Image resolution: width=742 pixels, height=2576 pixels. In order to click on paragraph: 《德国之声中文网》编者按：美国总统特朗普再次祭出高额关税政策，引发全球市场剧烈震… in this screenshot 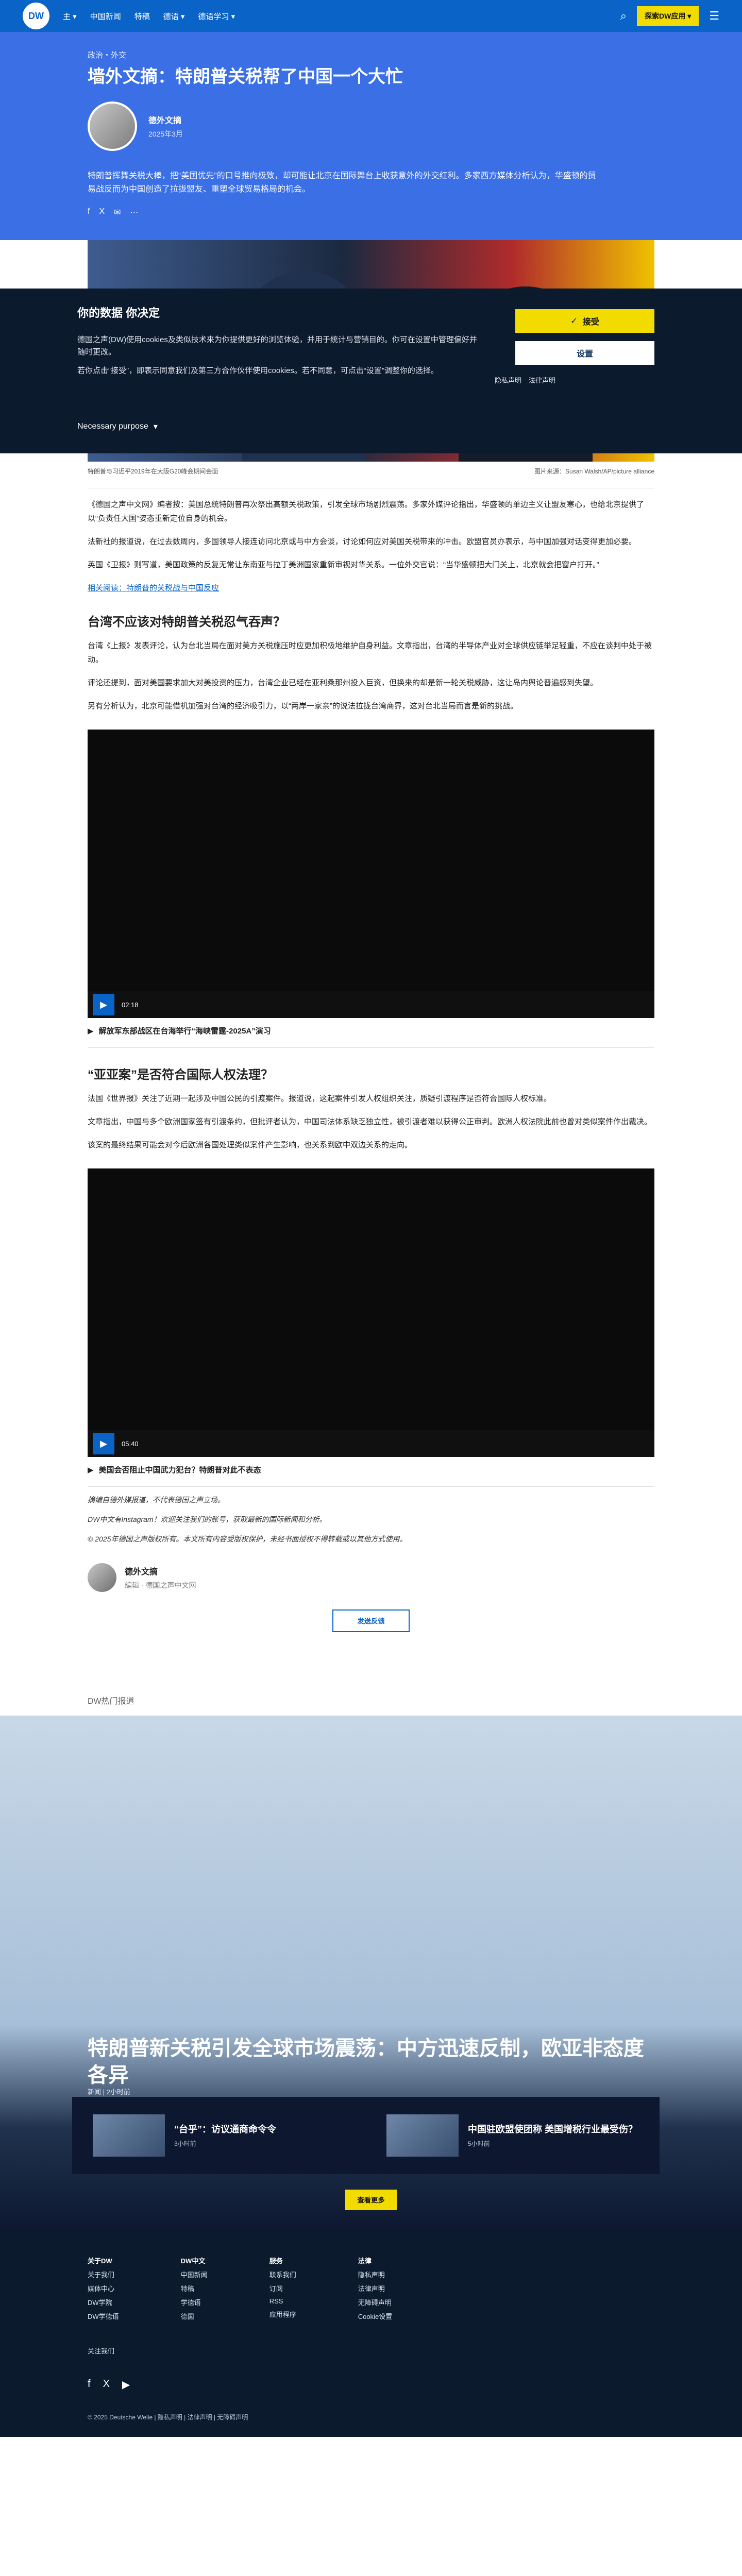, I will do `click(366, 511)`.